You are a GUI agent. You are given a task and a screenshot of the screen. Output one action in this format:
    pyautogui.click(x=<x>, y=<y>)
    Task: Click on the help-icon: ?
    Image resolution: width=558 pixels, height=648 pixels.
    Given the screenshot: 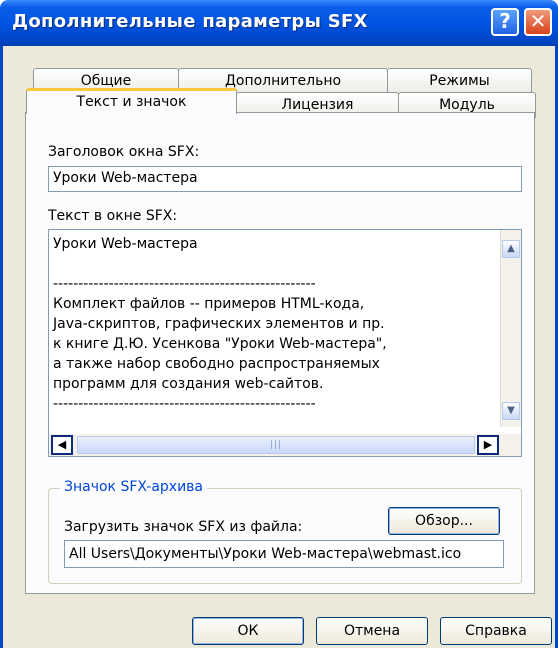 What is the action you would take?
    pyautogui.click(x=505, y=21)
    